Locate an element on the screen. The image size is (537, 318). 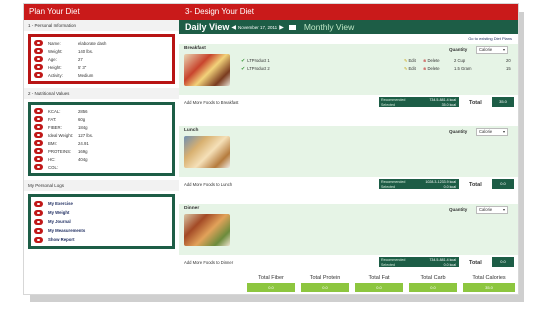
total-protein: Total Protein 0.0 is located at coordinates (325, 283).